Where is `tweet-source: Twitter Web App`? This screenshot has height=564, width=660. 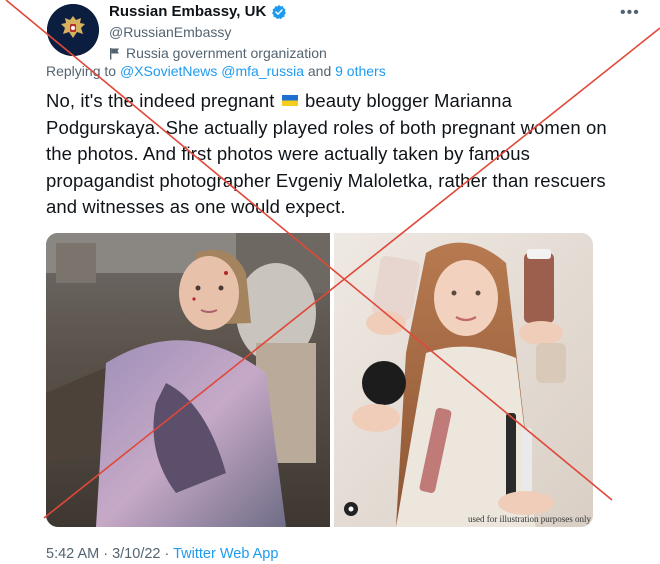
tweet-source: Twitter Web App is located at coordinates (225, 554).